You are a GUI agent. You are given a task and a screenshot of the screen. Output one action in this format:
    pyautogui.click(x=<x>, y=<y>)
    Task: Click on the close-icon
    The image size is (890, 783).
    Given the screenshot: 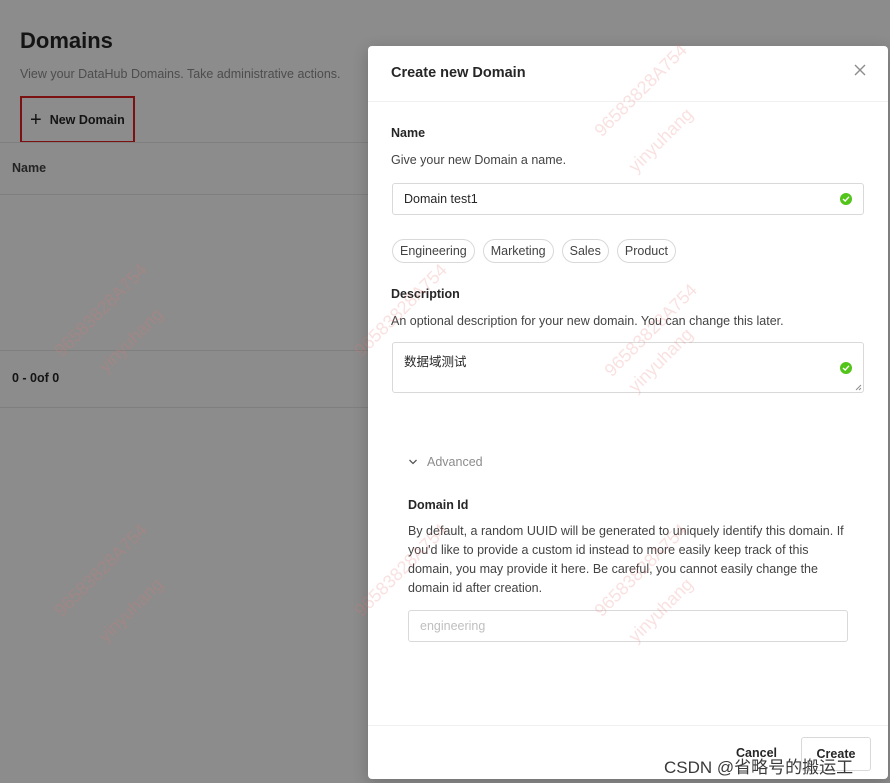 What is the action you would take?
    pyautogui.click(x=860, y=70)
    